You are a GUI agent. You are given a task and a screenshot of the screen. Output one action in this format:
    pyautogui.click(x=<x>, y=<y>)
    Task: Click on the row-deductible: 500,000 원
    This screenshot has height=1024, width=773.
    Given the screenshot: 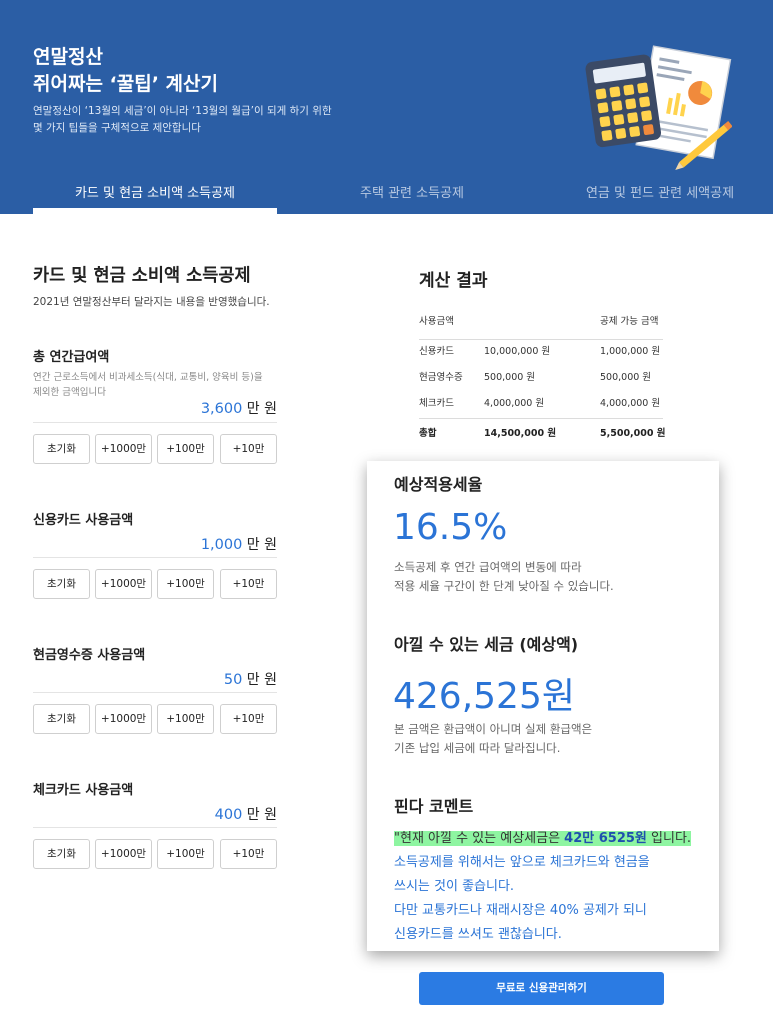 What is the action you would take?
    pyautogui.click(x=626, y=377)
    